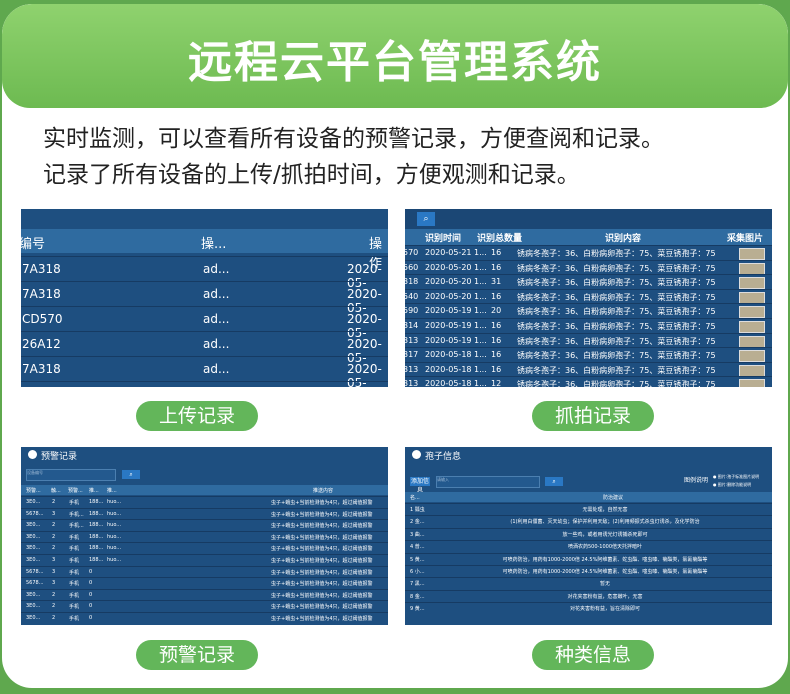 This screenshot has width=790, height=694. I want to click on table-header: 编号 操... 操作, so click(204, 250).